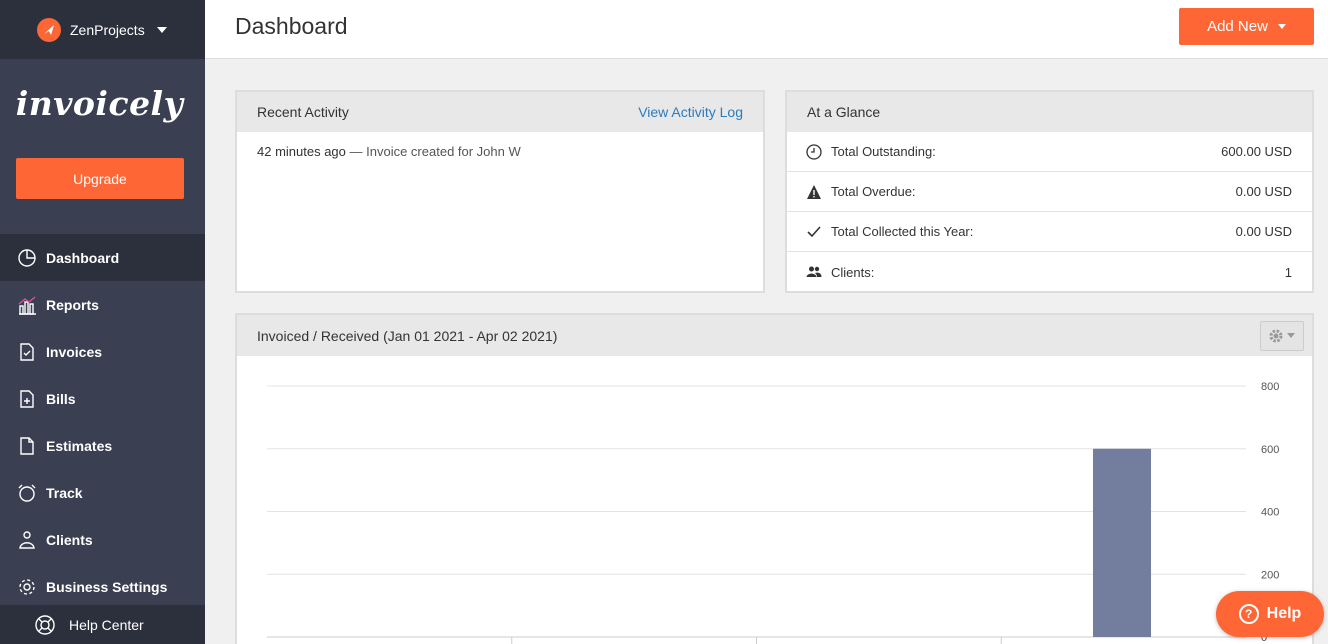 This screenshot has width=1328, height=644. I want to click on chart-settings-button, so click(1282, 335).